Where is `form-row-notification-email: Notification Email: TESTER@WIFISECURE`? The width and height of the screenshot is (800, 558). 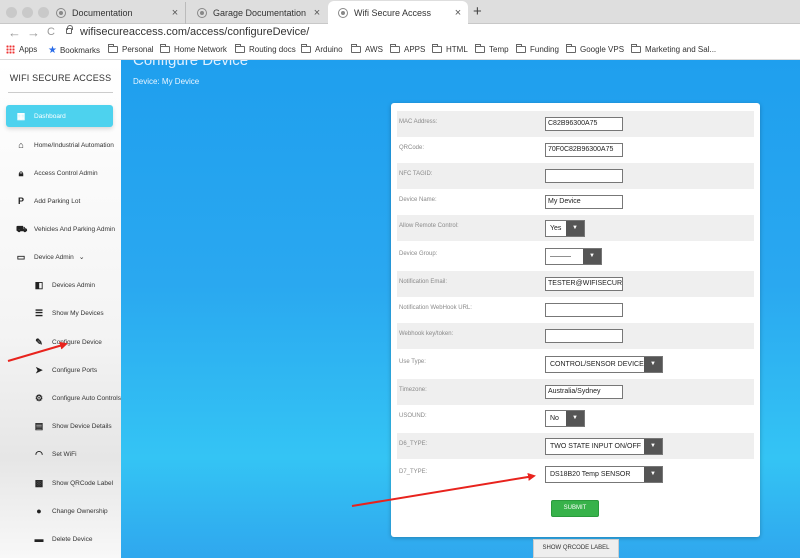 form-row-notification-email: Notification Email: TESTER@WIFISECURE is located at coordinates (575, 284).